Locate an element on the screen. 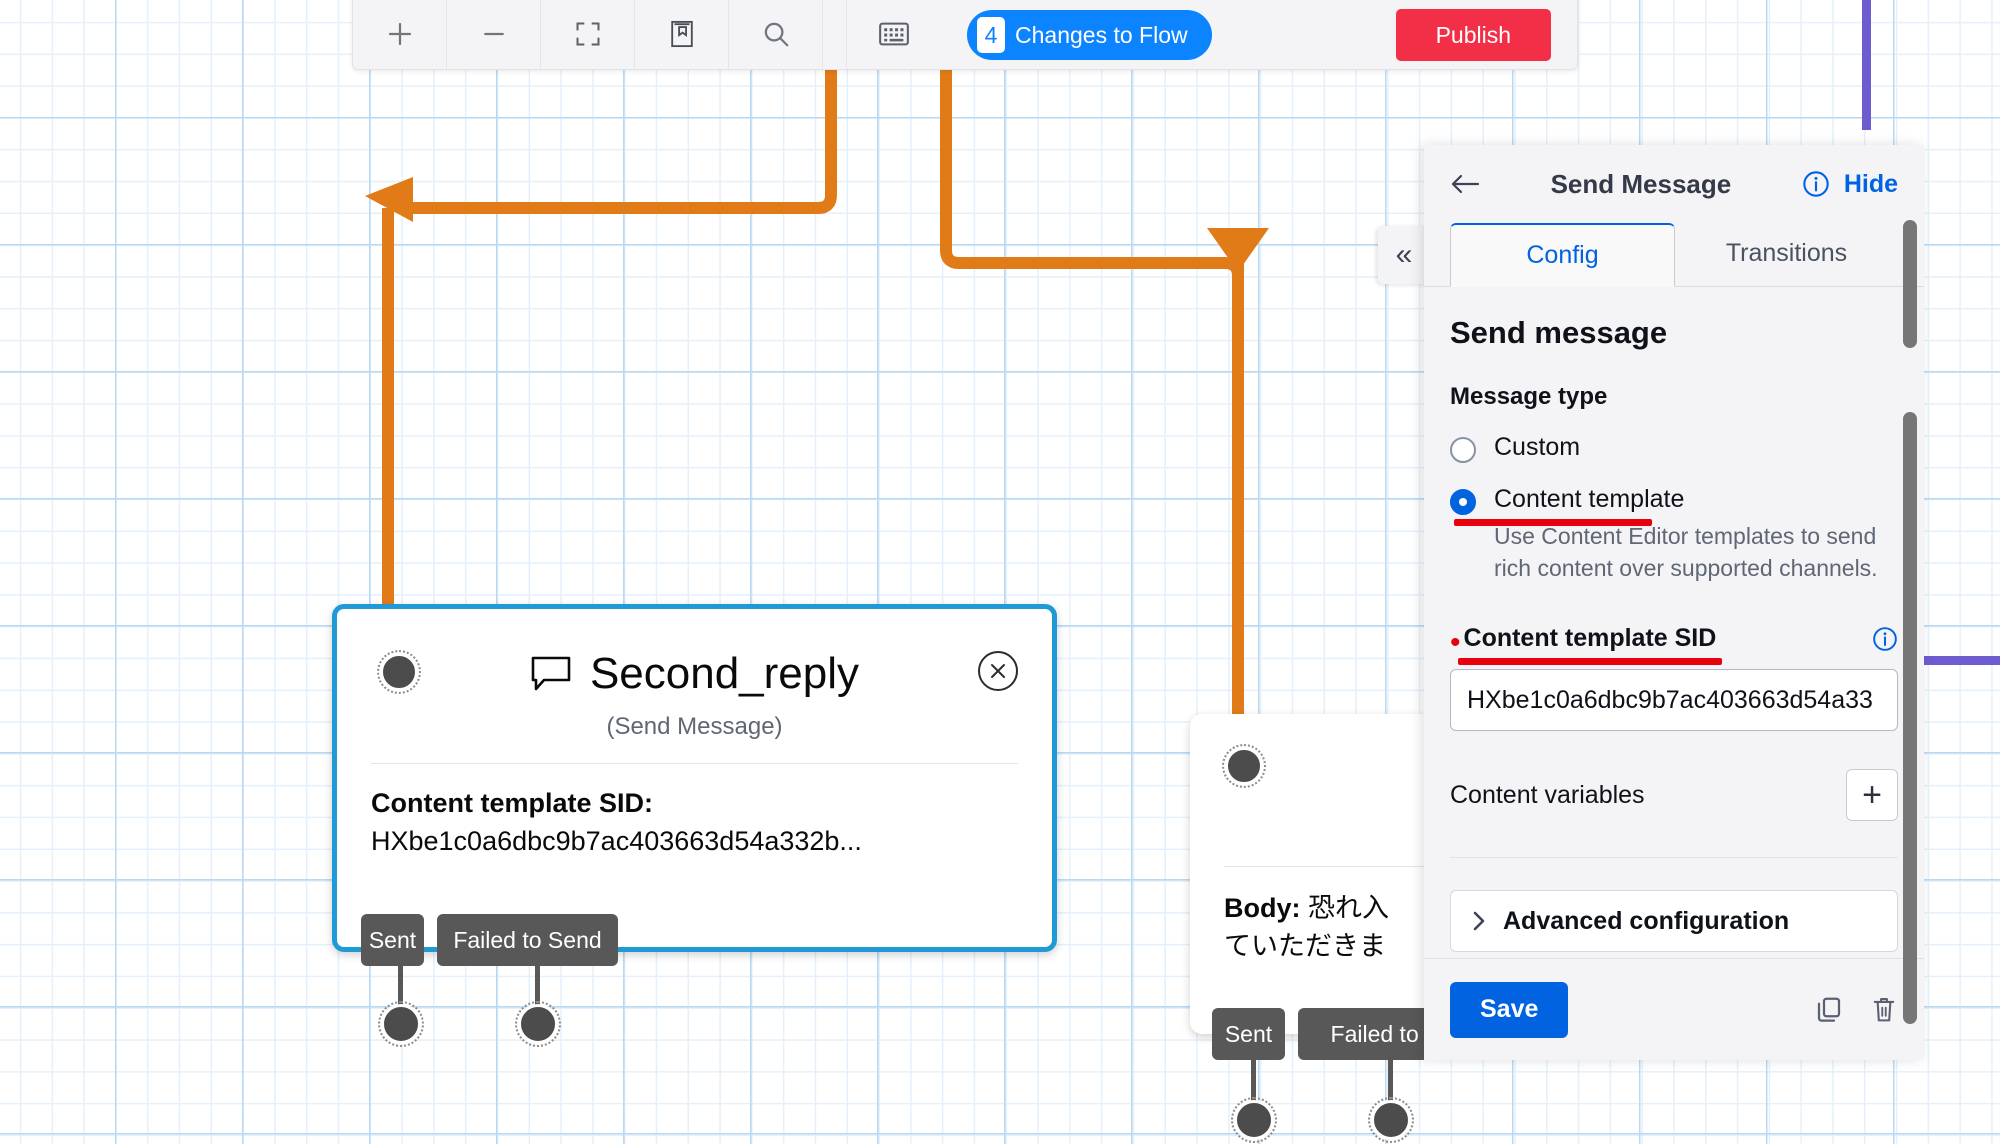 The image size is (2000, 1144). node-close-button is located at coordinates (998, 671).